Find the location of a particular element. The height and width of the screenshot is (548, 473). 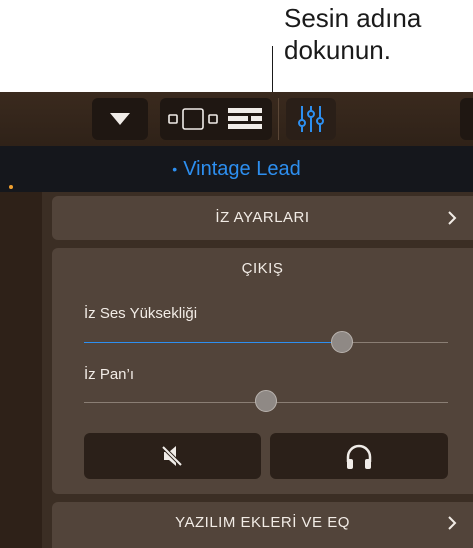

tracks-list-icon is located at coordinates (245, 119).